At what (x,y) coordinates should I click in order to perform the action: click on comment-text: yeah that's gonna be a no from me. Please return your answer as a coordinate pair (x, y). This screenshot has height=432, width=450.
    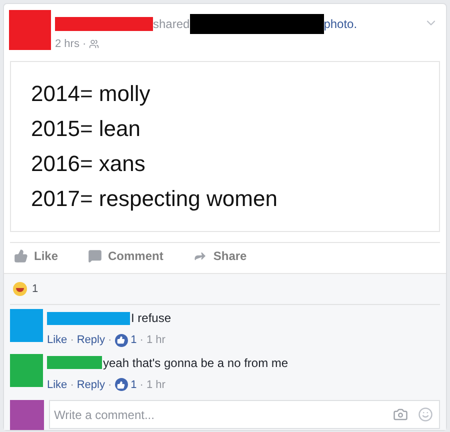
    Looking at the image, I should click on (195, 363).